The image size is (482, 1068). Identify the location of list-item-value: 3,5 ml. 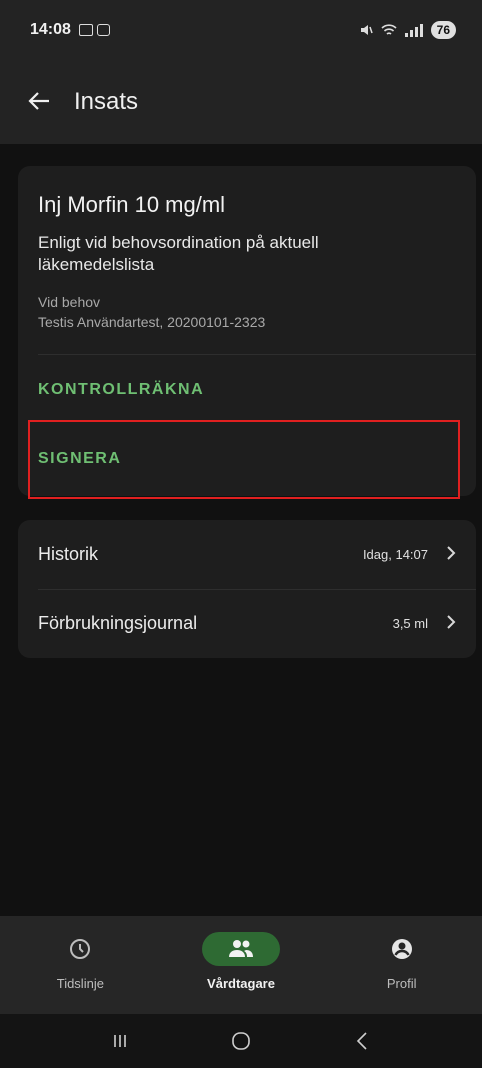
(410, 623).